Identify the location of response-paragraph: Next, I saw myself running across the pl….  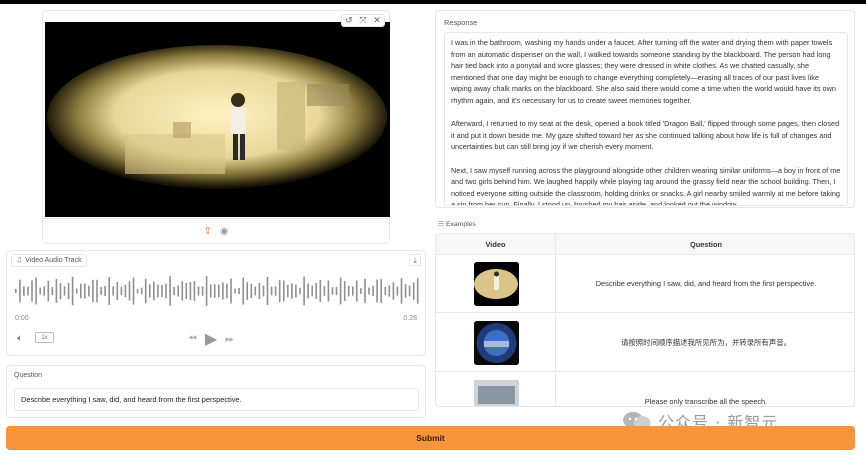
(646, 185).